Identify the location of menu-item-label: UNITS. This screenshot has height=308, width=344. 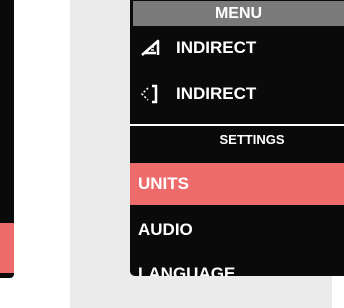
(163, 183).